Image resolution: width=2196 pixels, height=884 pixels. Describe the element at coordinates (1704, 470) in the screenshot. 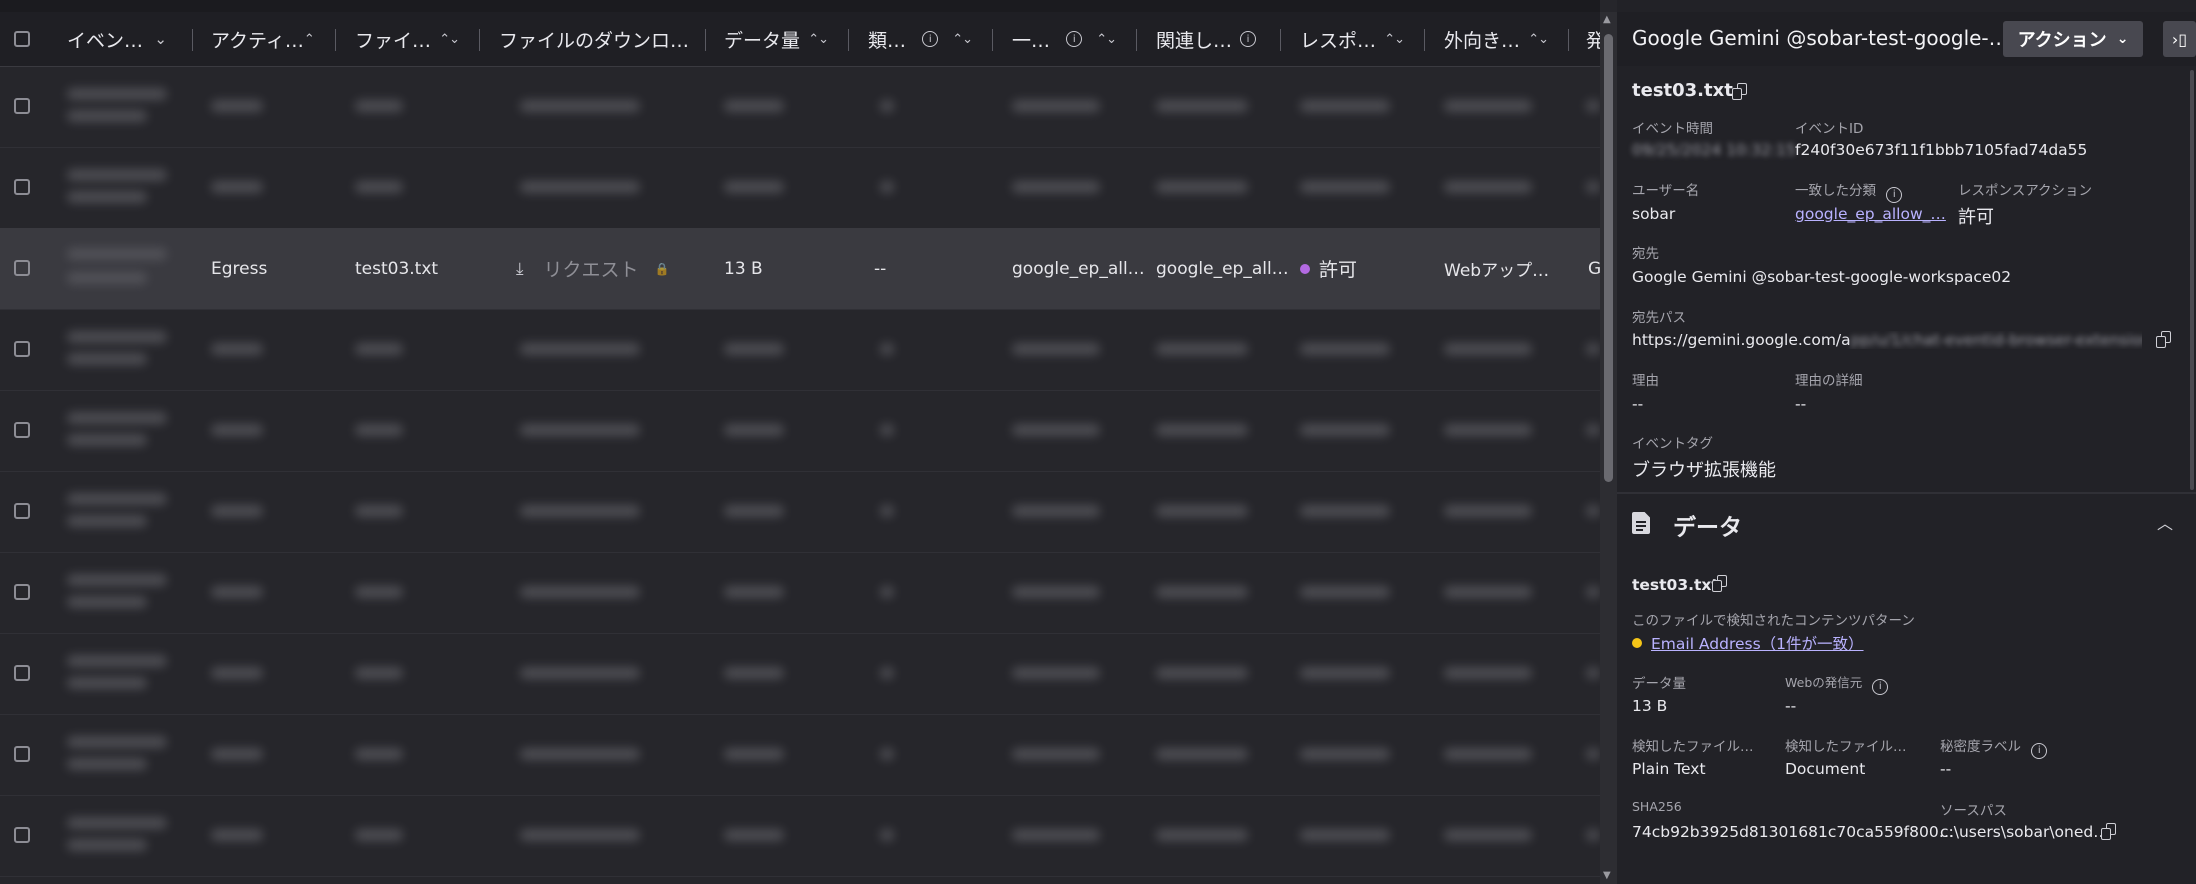

I see `event-tag-value: ブラウザ拡張機能` at that location.